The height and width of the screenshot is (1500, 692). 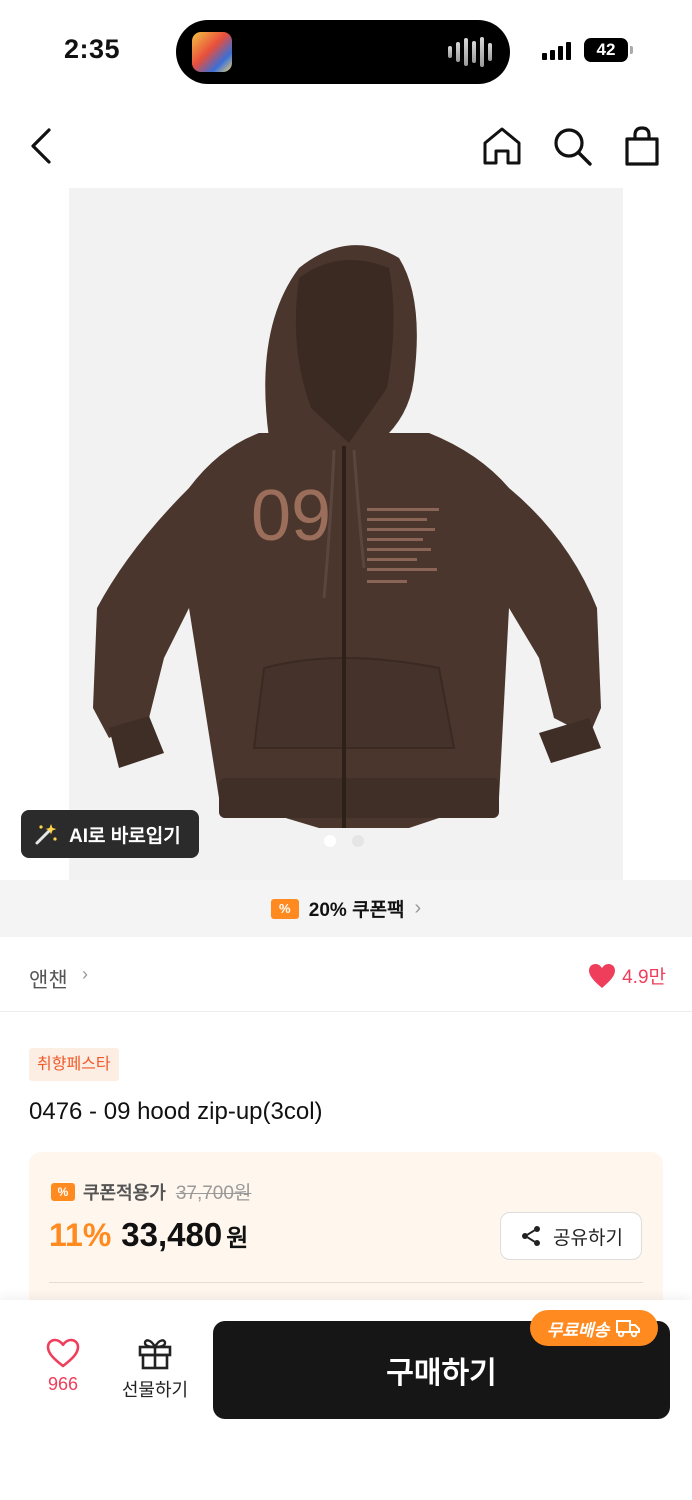 What do you see at coordinates (74, 1064) in the screenshot?
I see `event-tag-badge: 취향페스타` at bounding box center [74, 1064].